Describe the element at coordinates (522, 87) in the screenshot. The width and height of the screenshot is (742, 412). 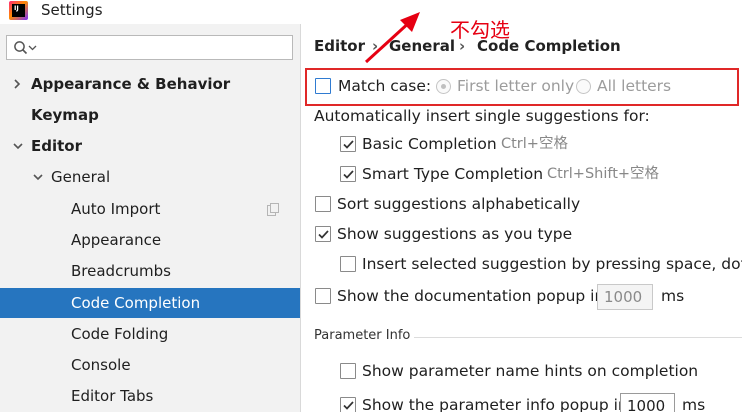
I see `annotation-highlight-box` at that location.